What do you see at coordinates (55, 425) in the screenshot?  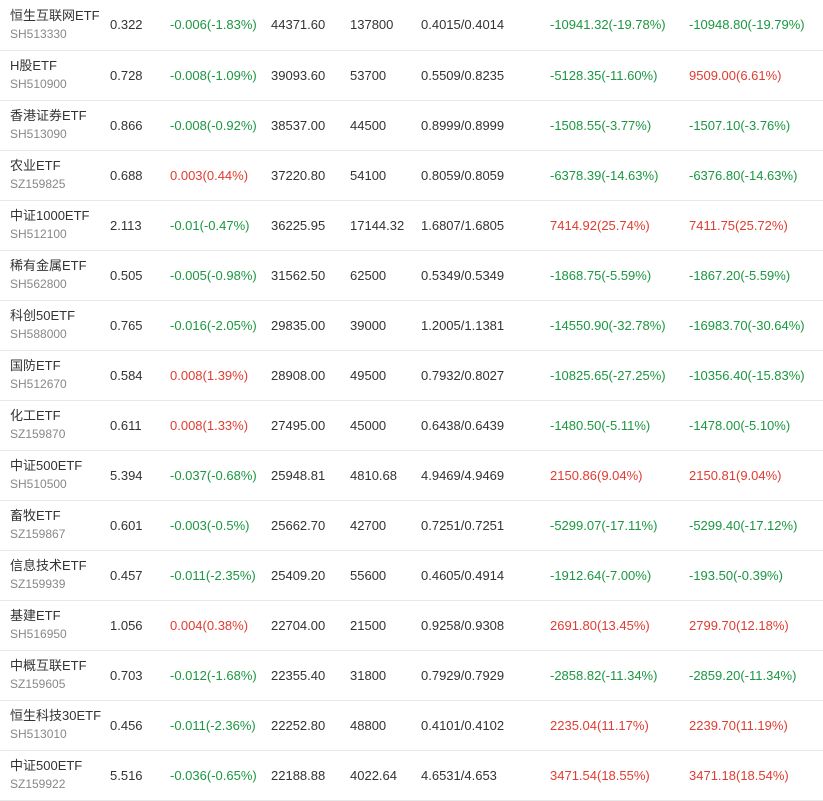 I see `fund-name-cell: 化工ETF SZ159870` at bounding box center [55, 425].